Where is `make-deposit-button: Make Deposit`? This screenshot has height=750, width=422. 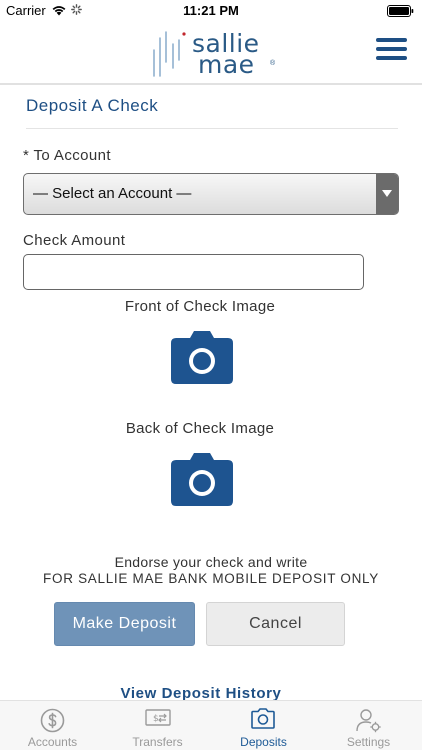 make-deposit-button: Make Deposit is located at coordinates (124, 624).